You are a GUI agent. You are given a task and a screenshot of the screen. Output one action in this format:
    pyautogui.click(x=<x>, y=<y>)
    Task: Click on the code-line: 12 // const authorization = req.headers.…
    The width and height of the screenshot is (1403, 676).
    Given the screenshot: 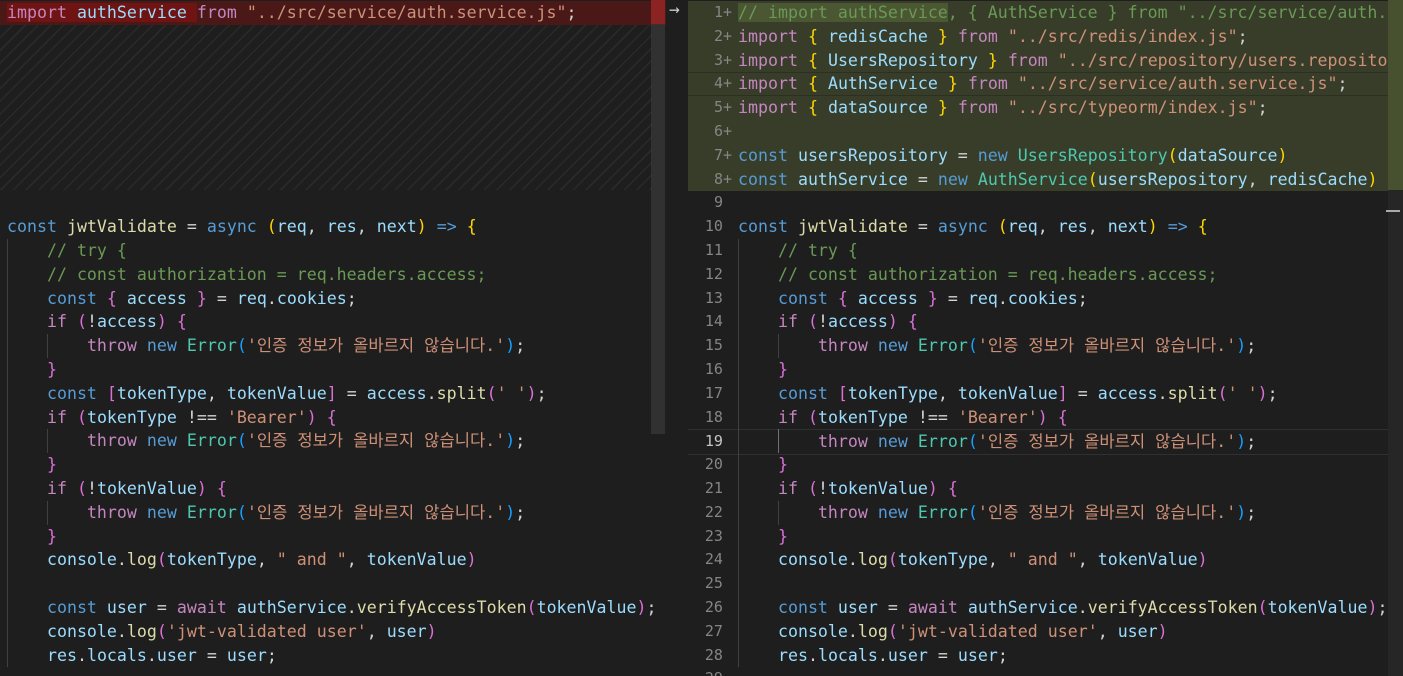 What is the action you would take?
    pyautogui.click(x=1045, y=275)
    